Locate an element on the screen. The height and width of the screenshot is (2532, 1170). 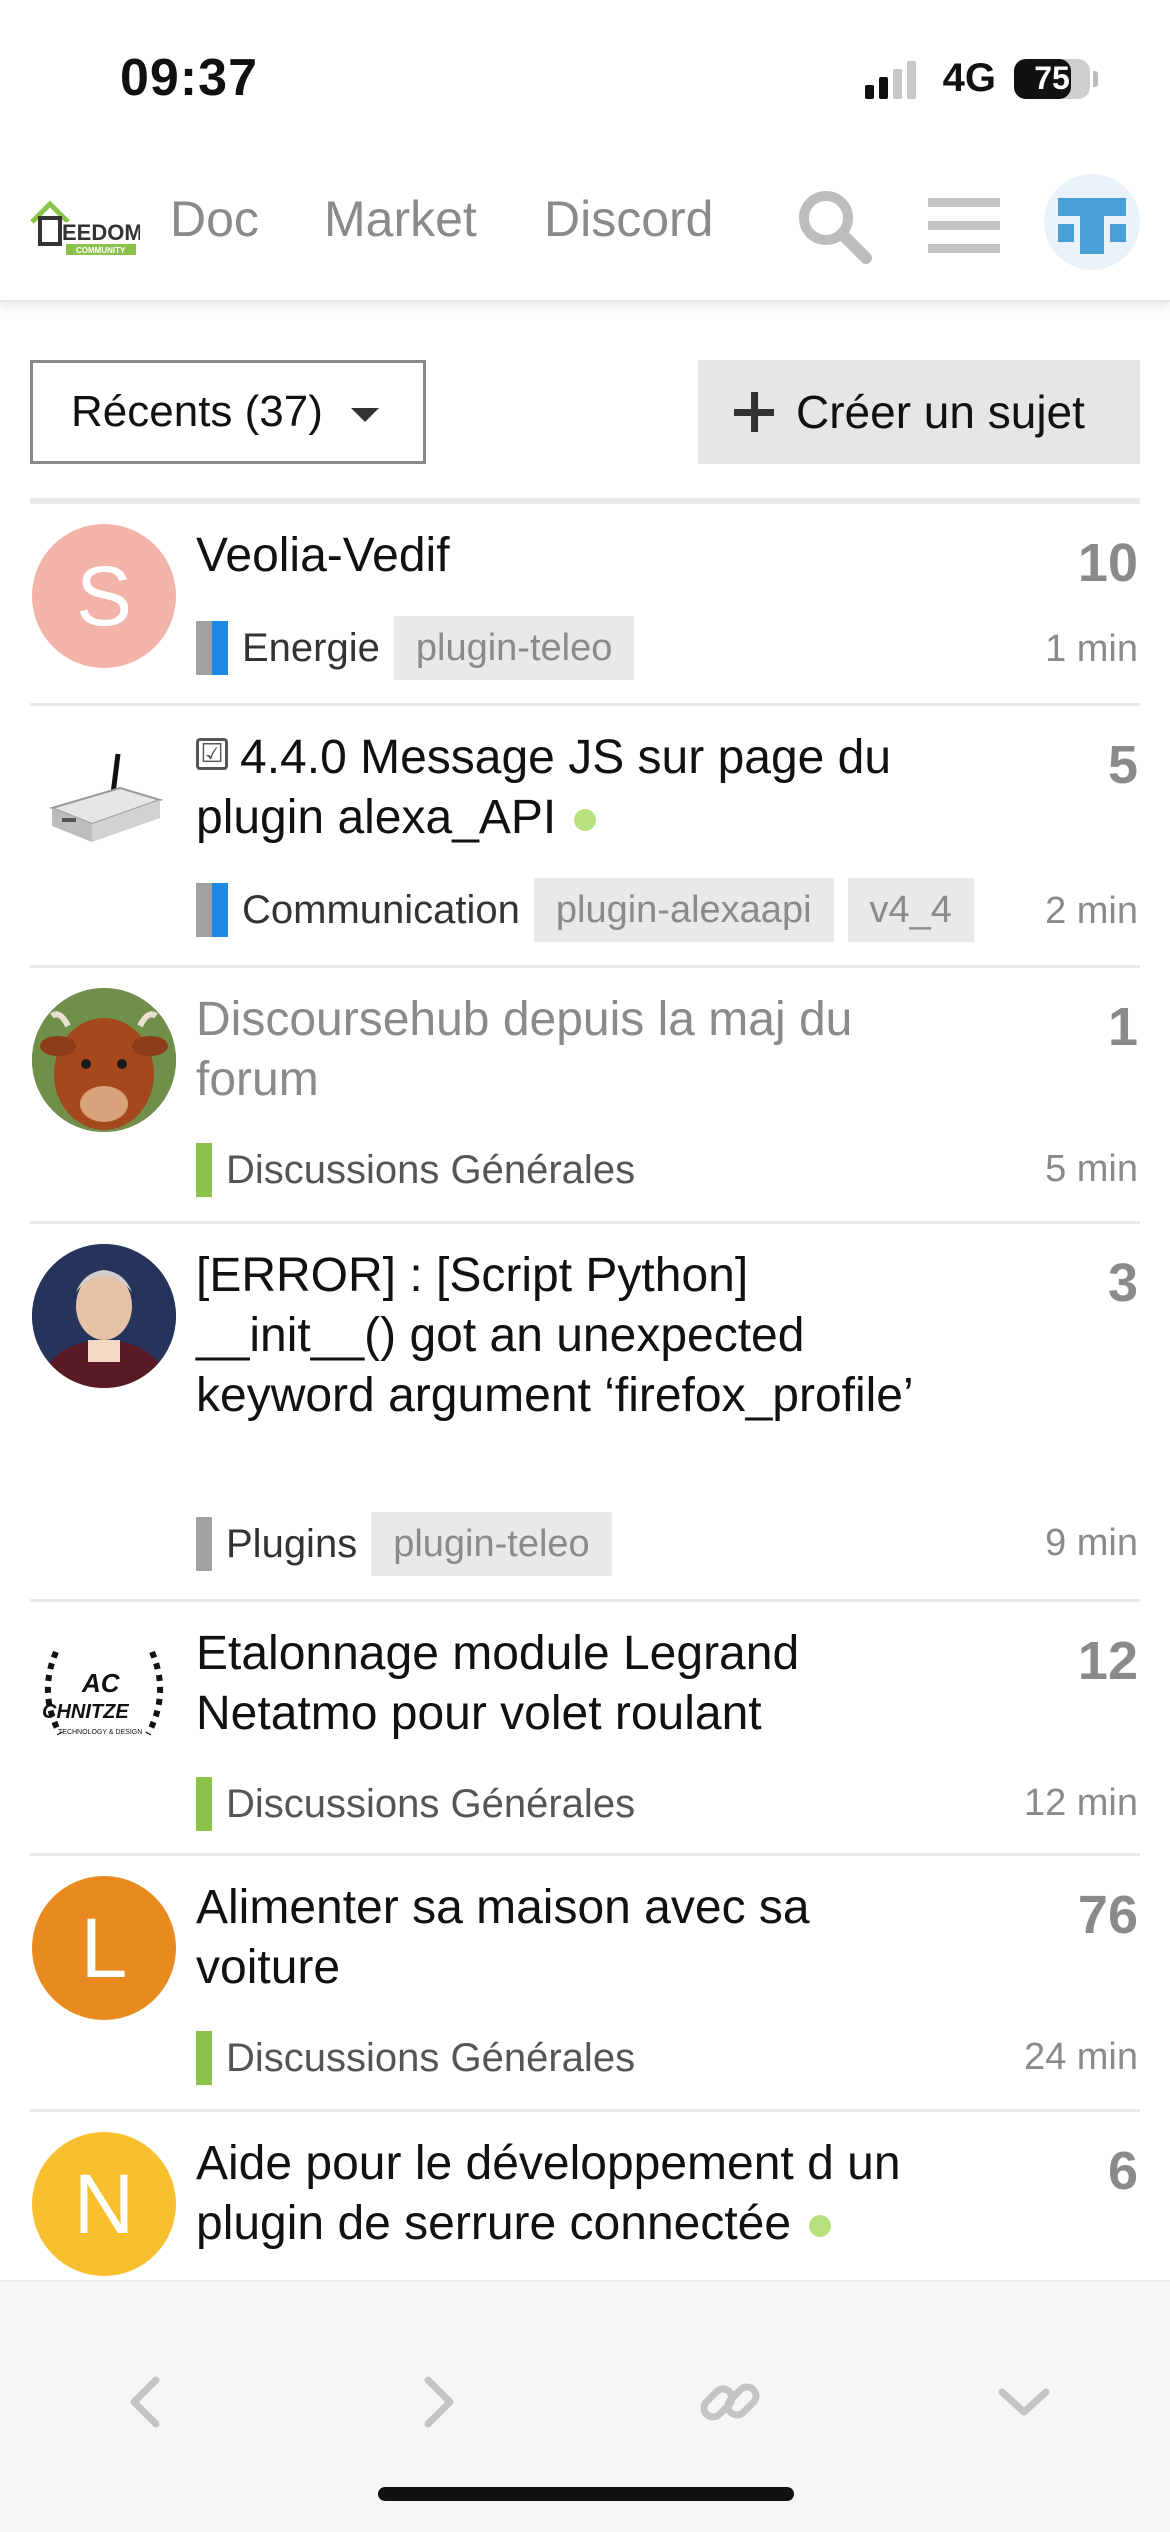
svg-text: AC is located at coordinates (101, 1683).